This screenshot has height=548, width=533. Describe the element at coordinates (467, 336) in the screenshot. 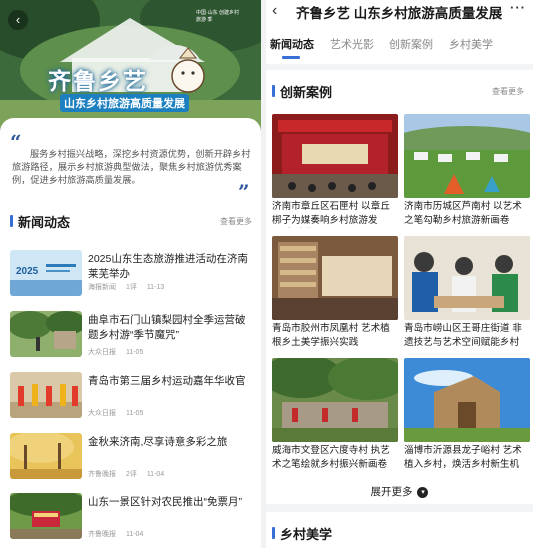

I see `case-caption: 青岛市崂山区王哥庄街道 非遗技艺与艺术空间赋能乡村` at that location.